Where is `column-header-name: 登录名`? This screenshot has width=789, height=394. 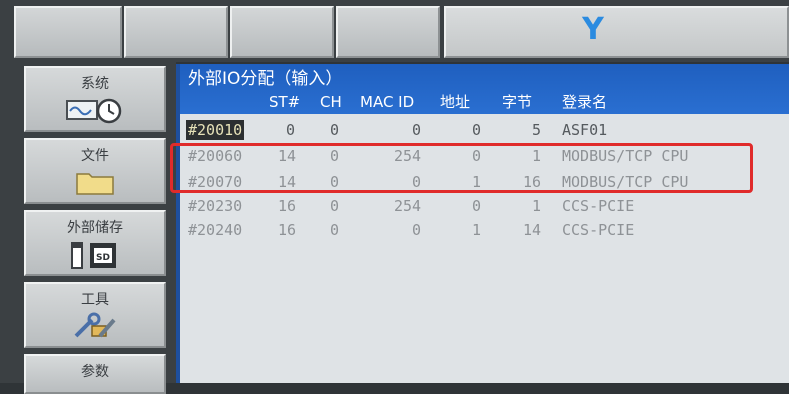 column-header-name: 登录名 is located at coordinates (585, 102).